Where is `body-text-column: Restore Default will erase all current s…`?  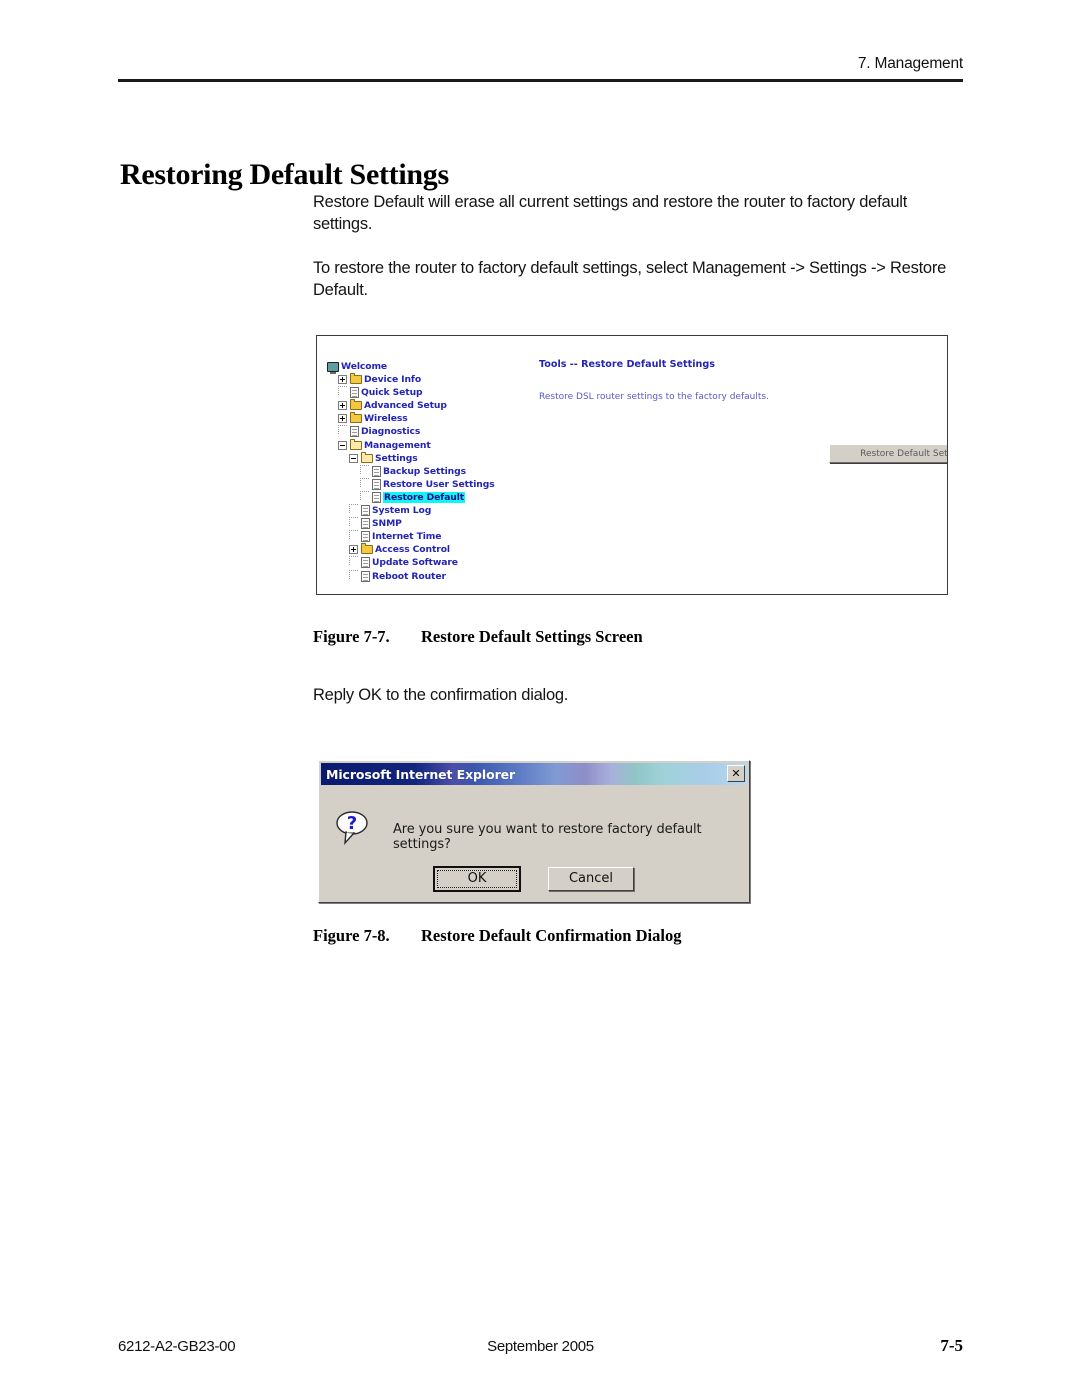 body-text-column: Restore Default will erase all current s… is located at coordinates (640, 258).